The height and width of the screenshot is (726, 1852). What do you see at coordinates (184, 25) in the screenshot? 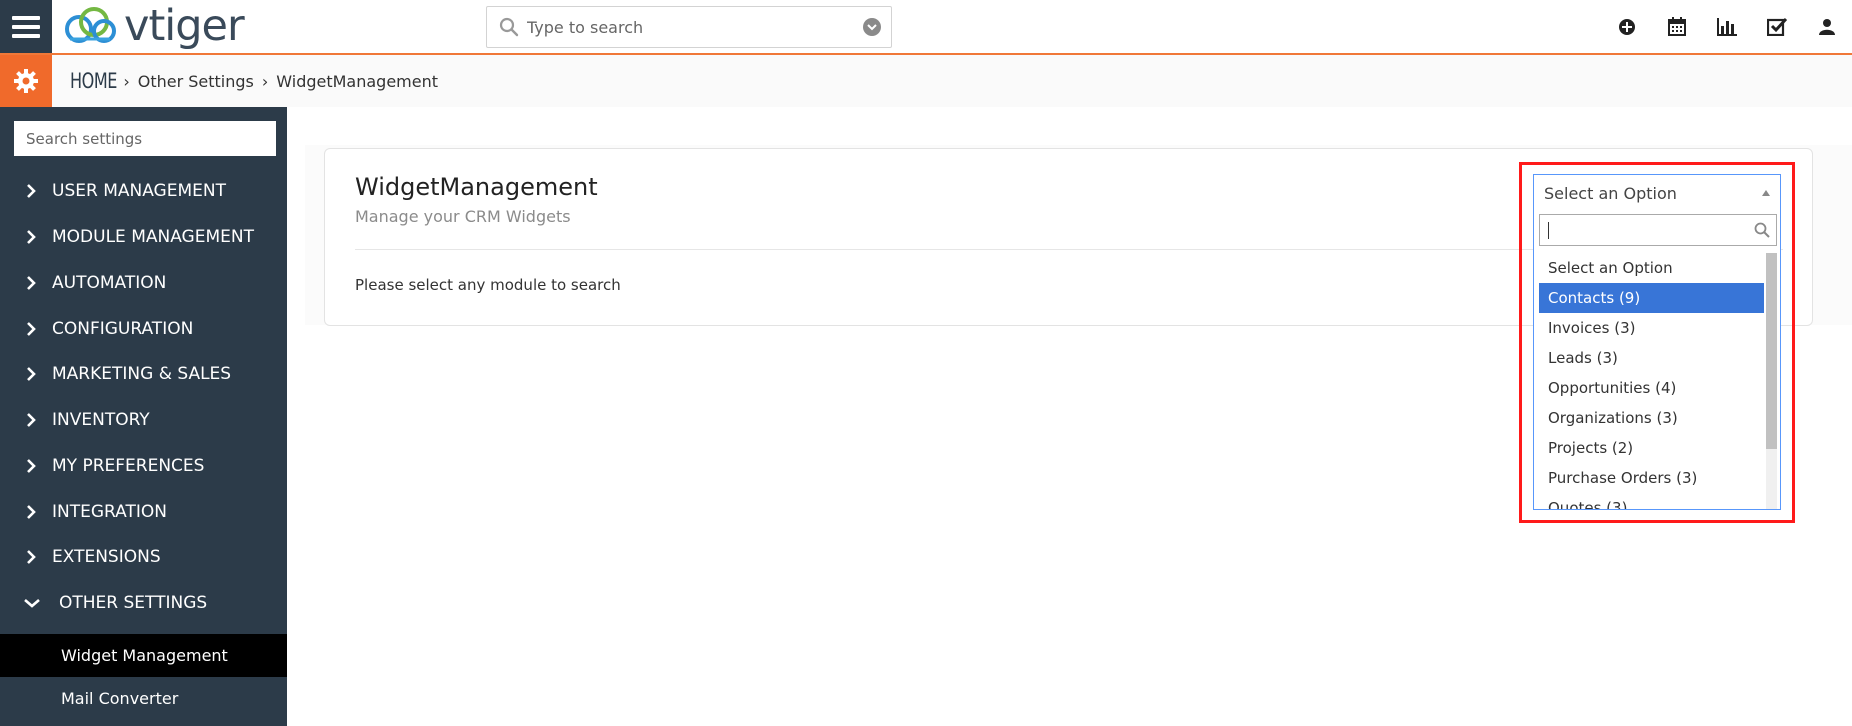
I see `logo-wordmark: vtiger` at bounding box center [184, 25].